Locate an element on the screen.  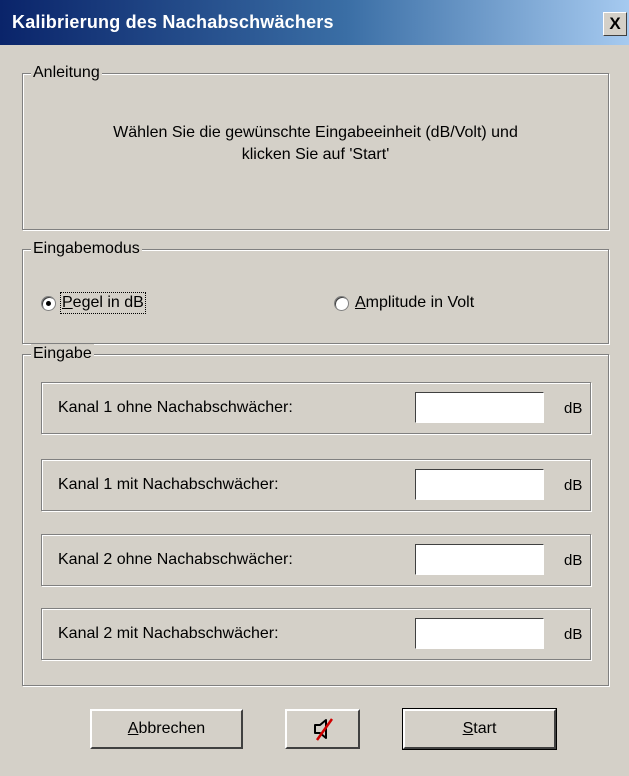
radio-unselected-icon is located at coordinates (341, 303).